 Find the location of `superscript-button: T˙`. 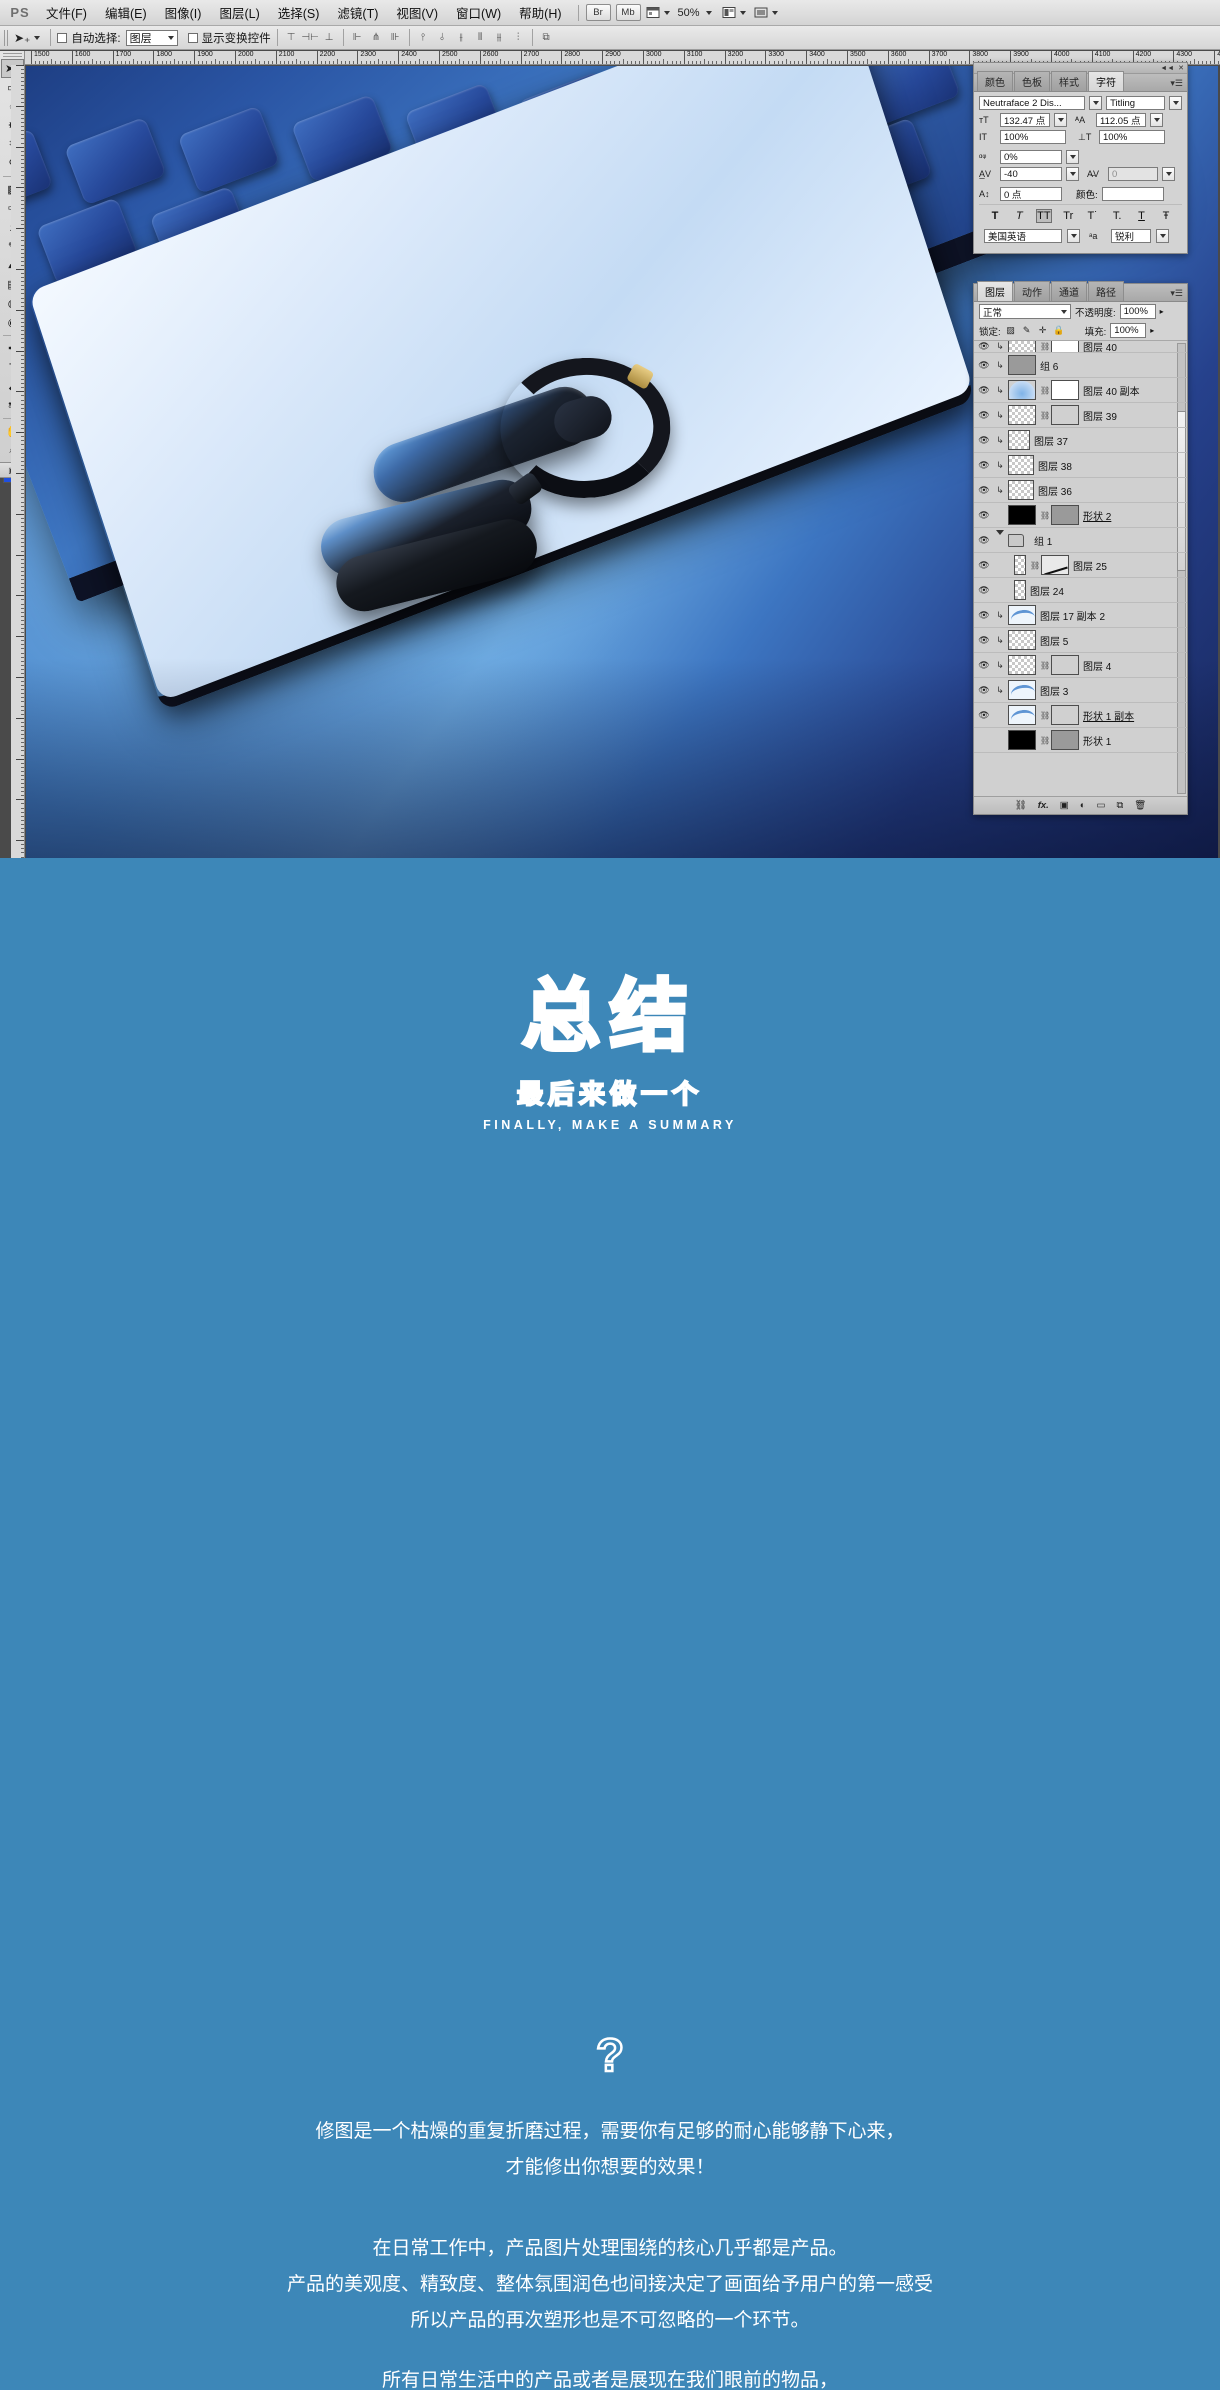

superscript-button: T˙ is located at coordinates (1093, 216).